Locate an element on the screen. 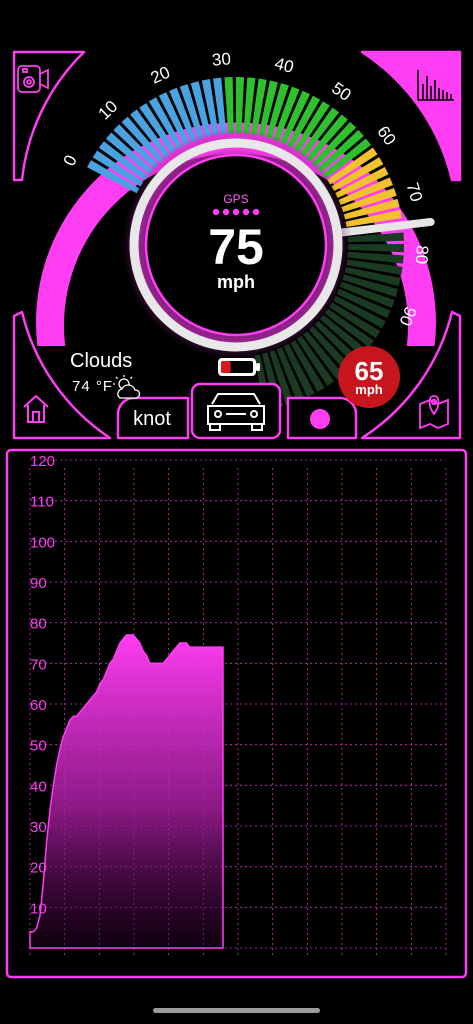  chart-y-tick-label: 80 is located at coordinates (38, 624).